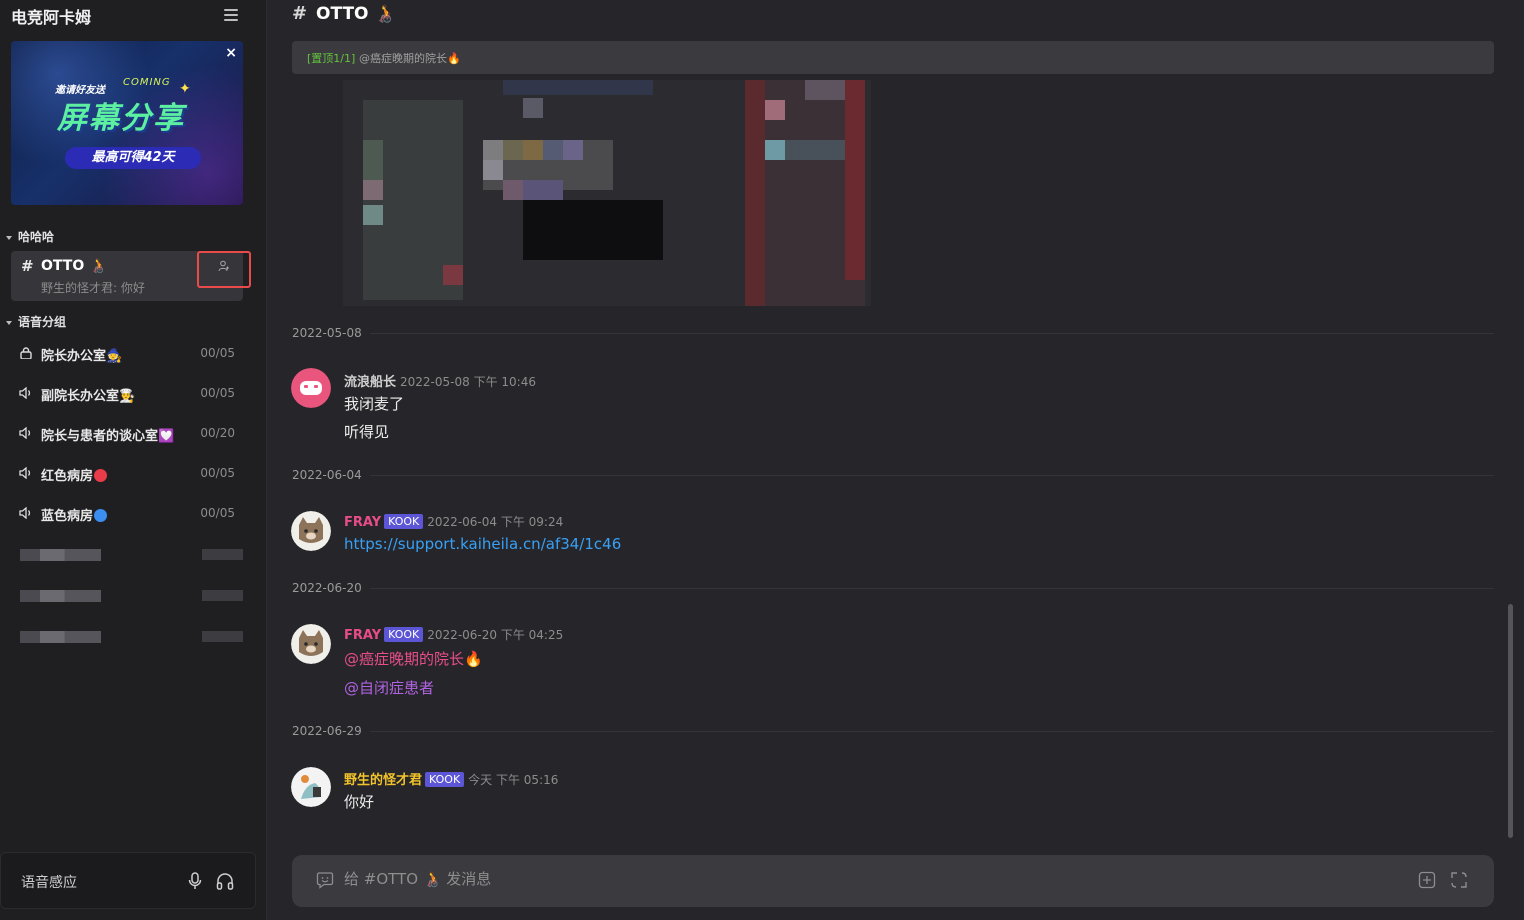 The width and height of the screenshot is (1524, 920). What do you see at coordinates (131, 474) in the screenshot?
I see `voice-channel-3: 红色病房 00/05` at bounding box center [131, 474].